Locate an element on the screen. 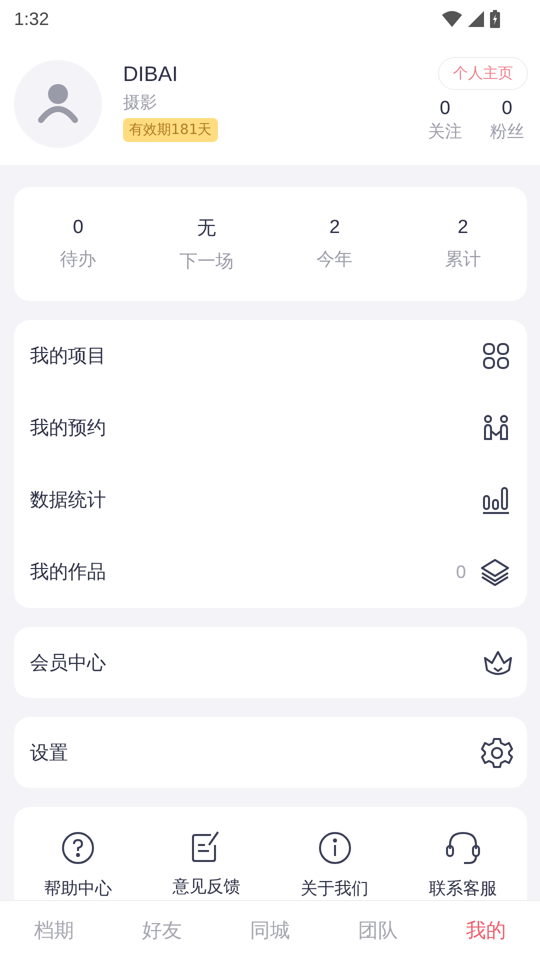  menu-item: 我的项目 is located at coordinates (68, 356).